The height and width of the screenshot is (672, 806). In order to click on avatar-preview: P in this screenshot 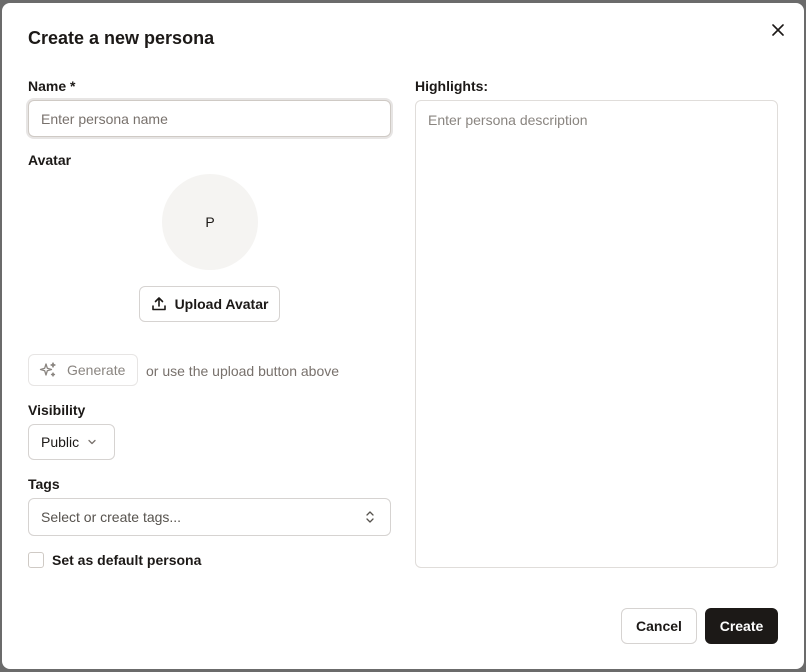, I will do `click(210, 222)`.